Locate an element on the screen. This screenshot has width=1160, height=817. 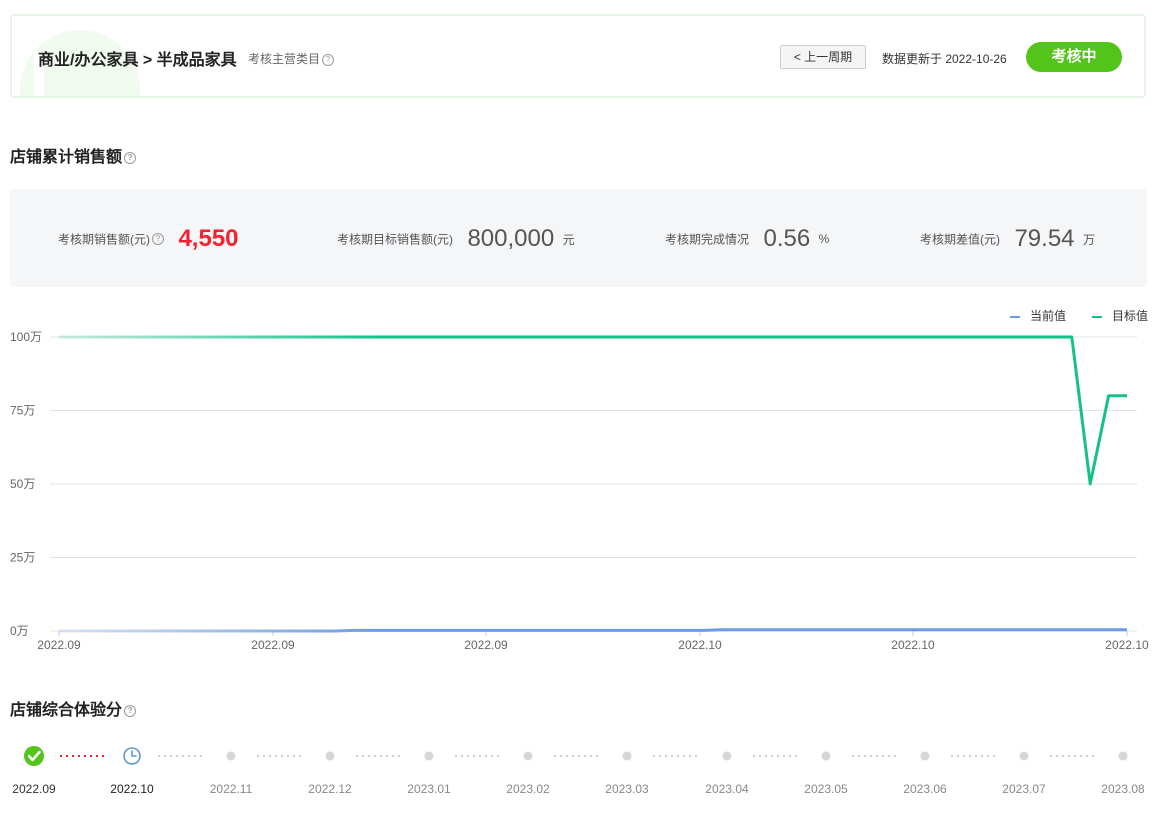
stat-difference: 考核期差值(元) 79.54 万 is located at coordinates (1007, 239).